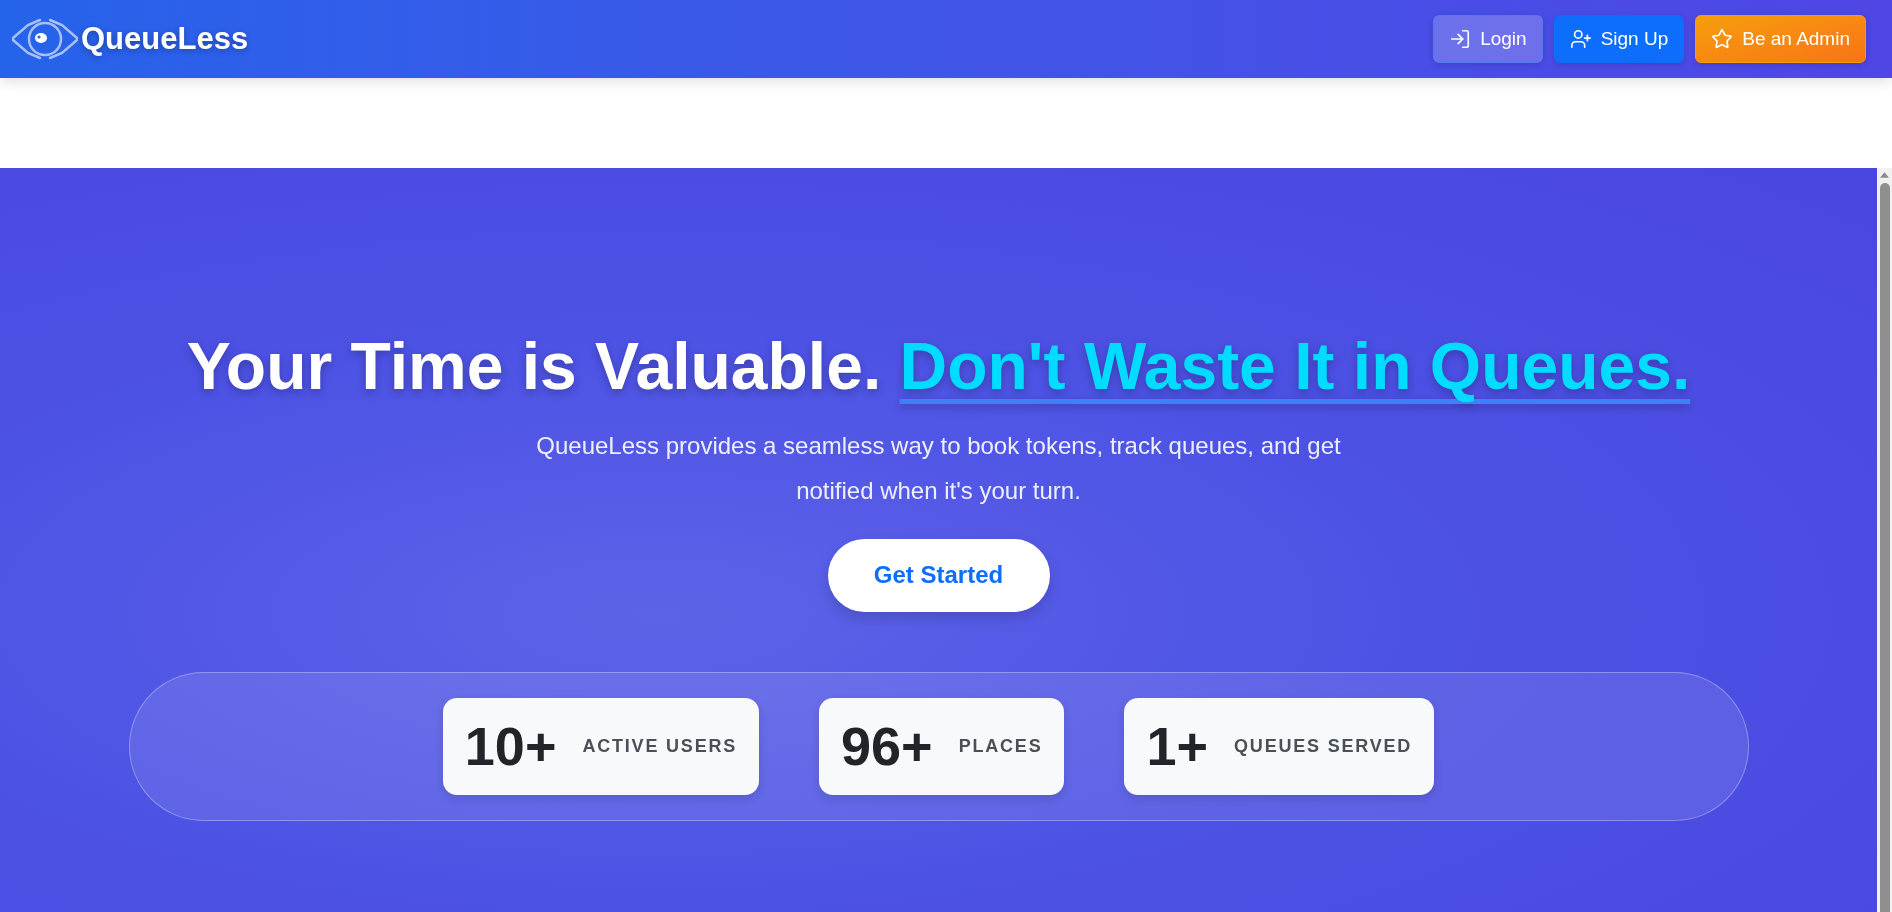  I want to click on login-arrow-icon, so click(1460, 39).